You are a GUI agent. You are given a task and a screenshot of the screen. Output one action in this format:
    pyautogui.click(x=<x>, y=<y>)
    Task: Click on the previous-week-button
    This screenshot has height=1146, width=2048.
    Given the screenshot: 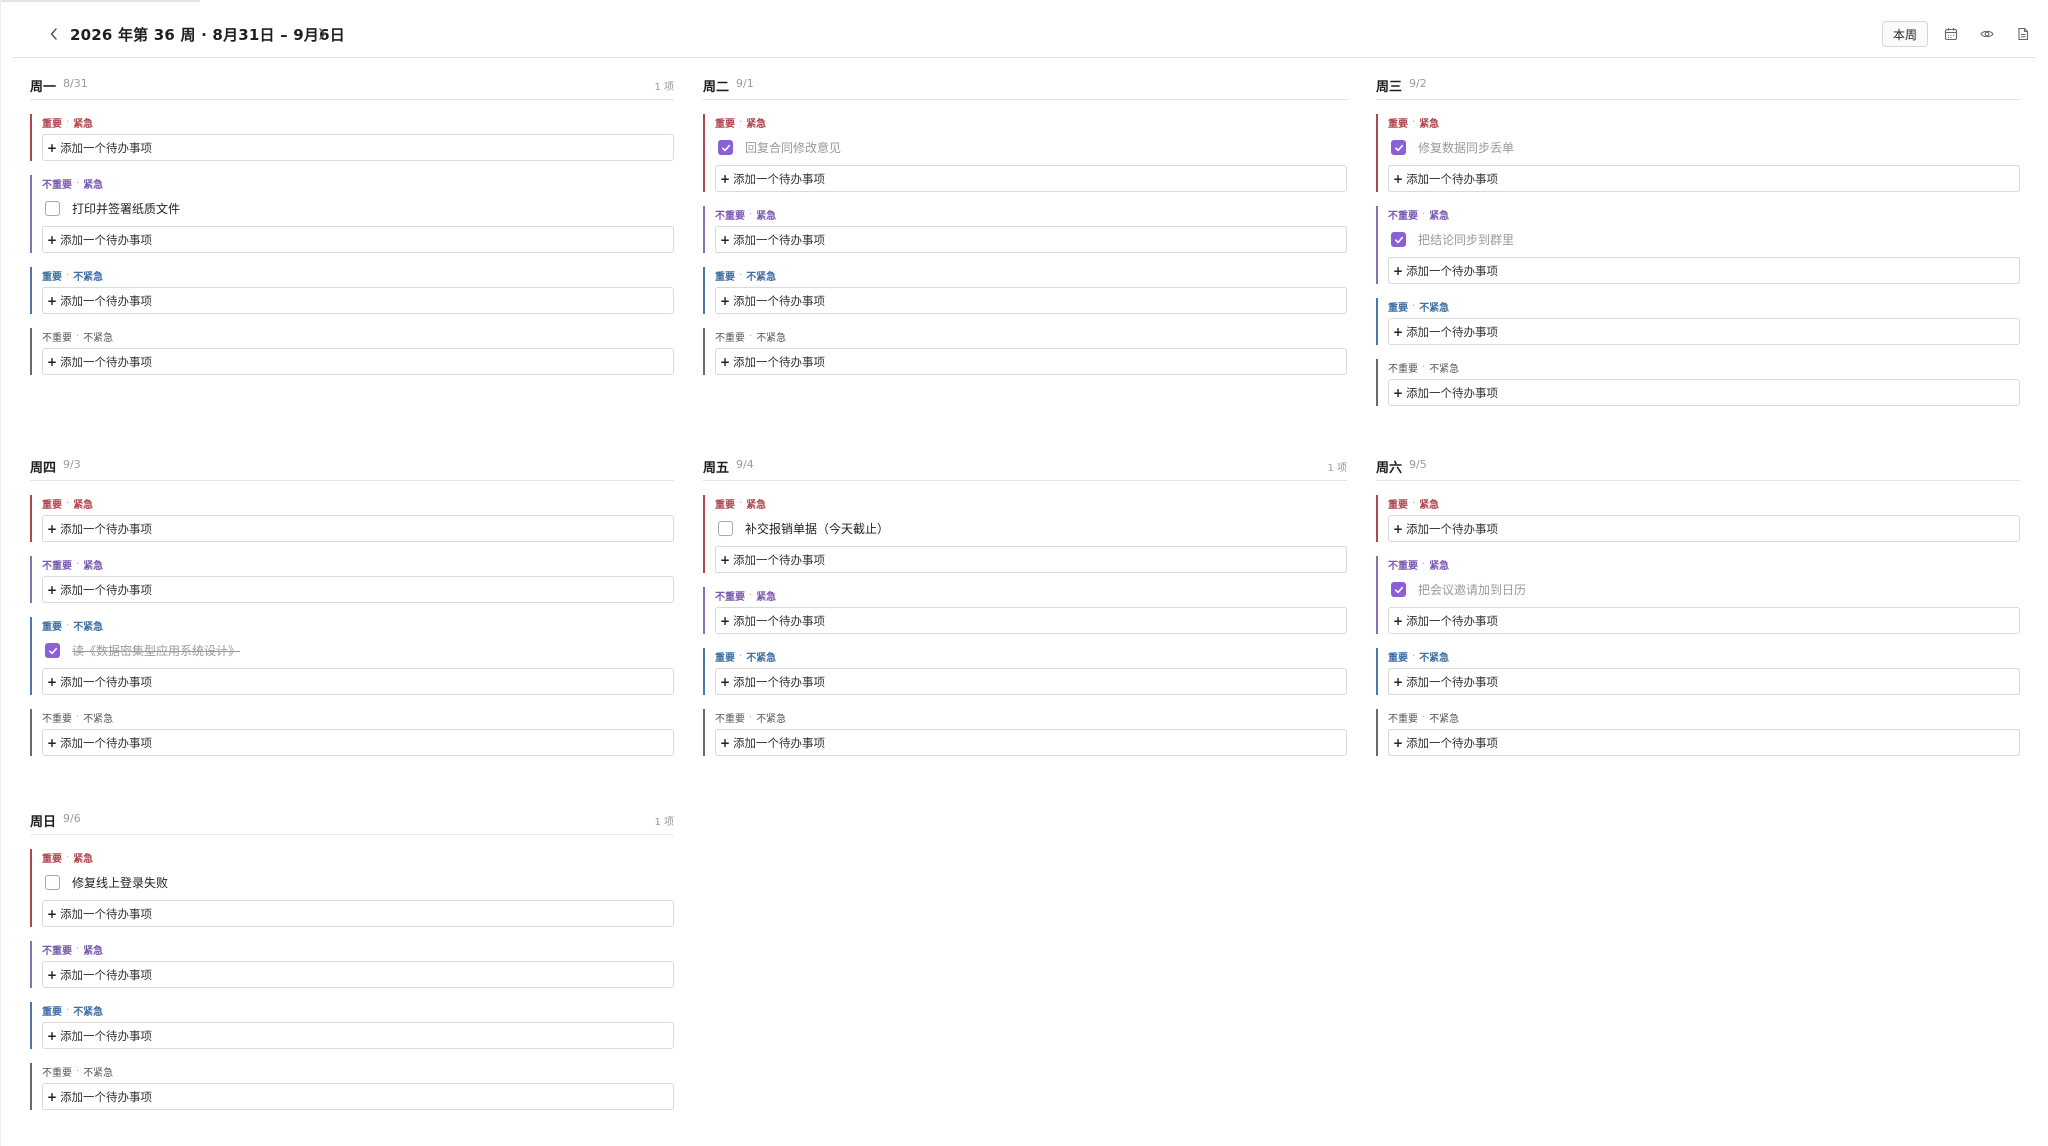 What is the action you would take?
    pyautogui.click(x=54, y=34)
    